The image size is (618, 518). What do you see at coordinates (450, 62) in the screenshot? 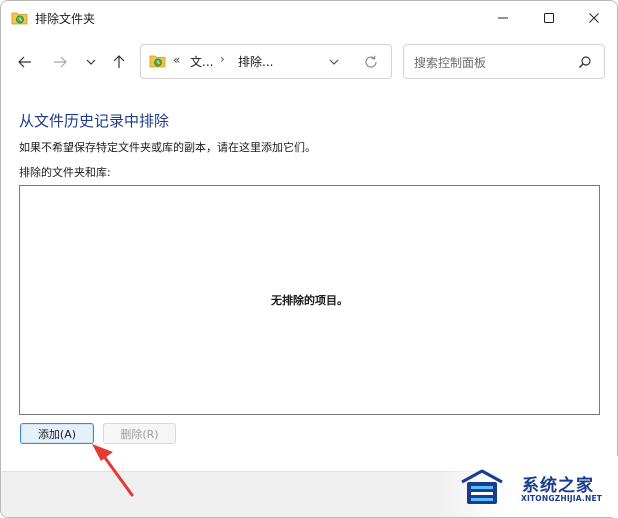
I see `search-placeholder: 搜索控制面板` at bounding box center [450, 62].